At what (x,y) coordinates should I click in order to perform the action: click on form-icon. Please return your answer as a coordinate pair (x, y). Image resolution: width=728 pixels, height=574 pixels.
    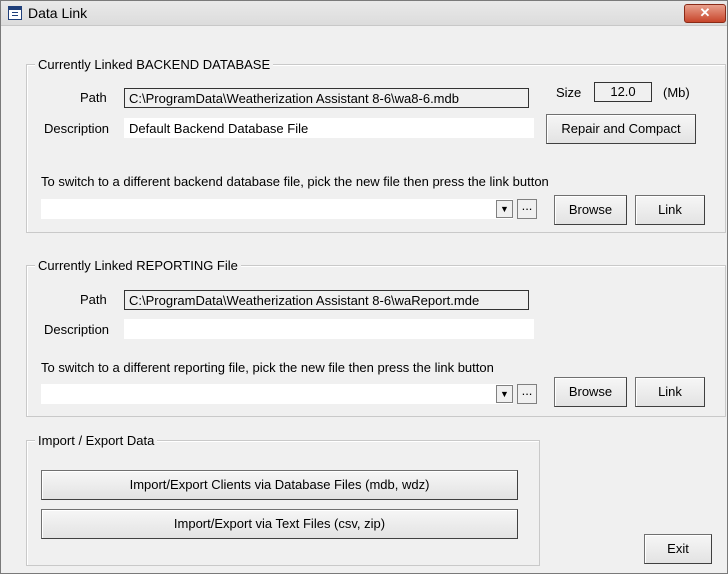
    Looking at the image, I should click on (15, 13).